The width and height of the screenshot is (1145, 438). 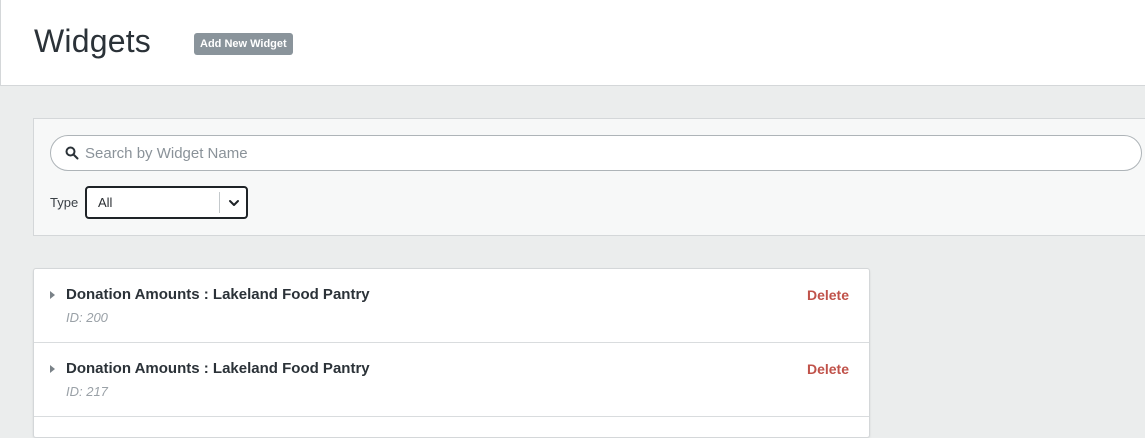 What do you see at coordinates (219, 202) in the screenshot?
I see `select-divider` at bounding box center [219, 202].